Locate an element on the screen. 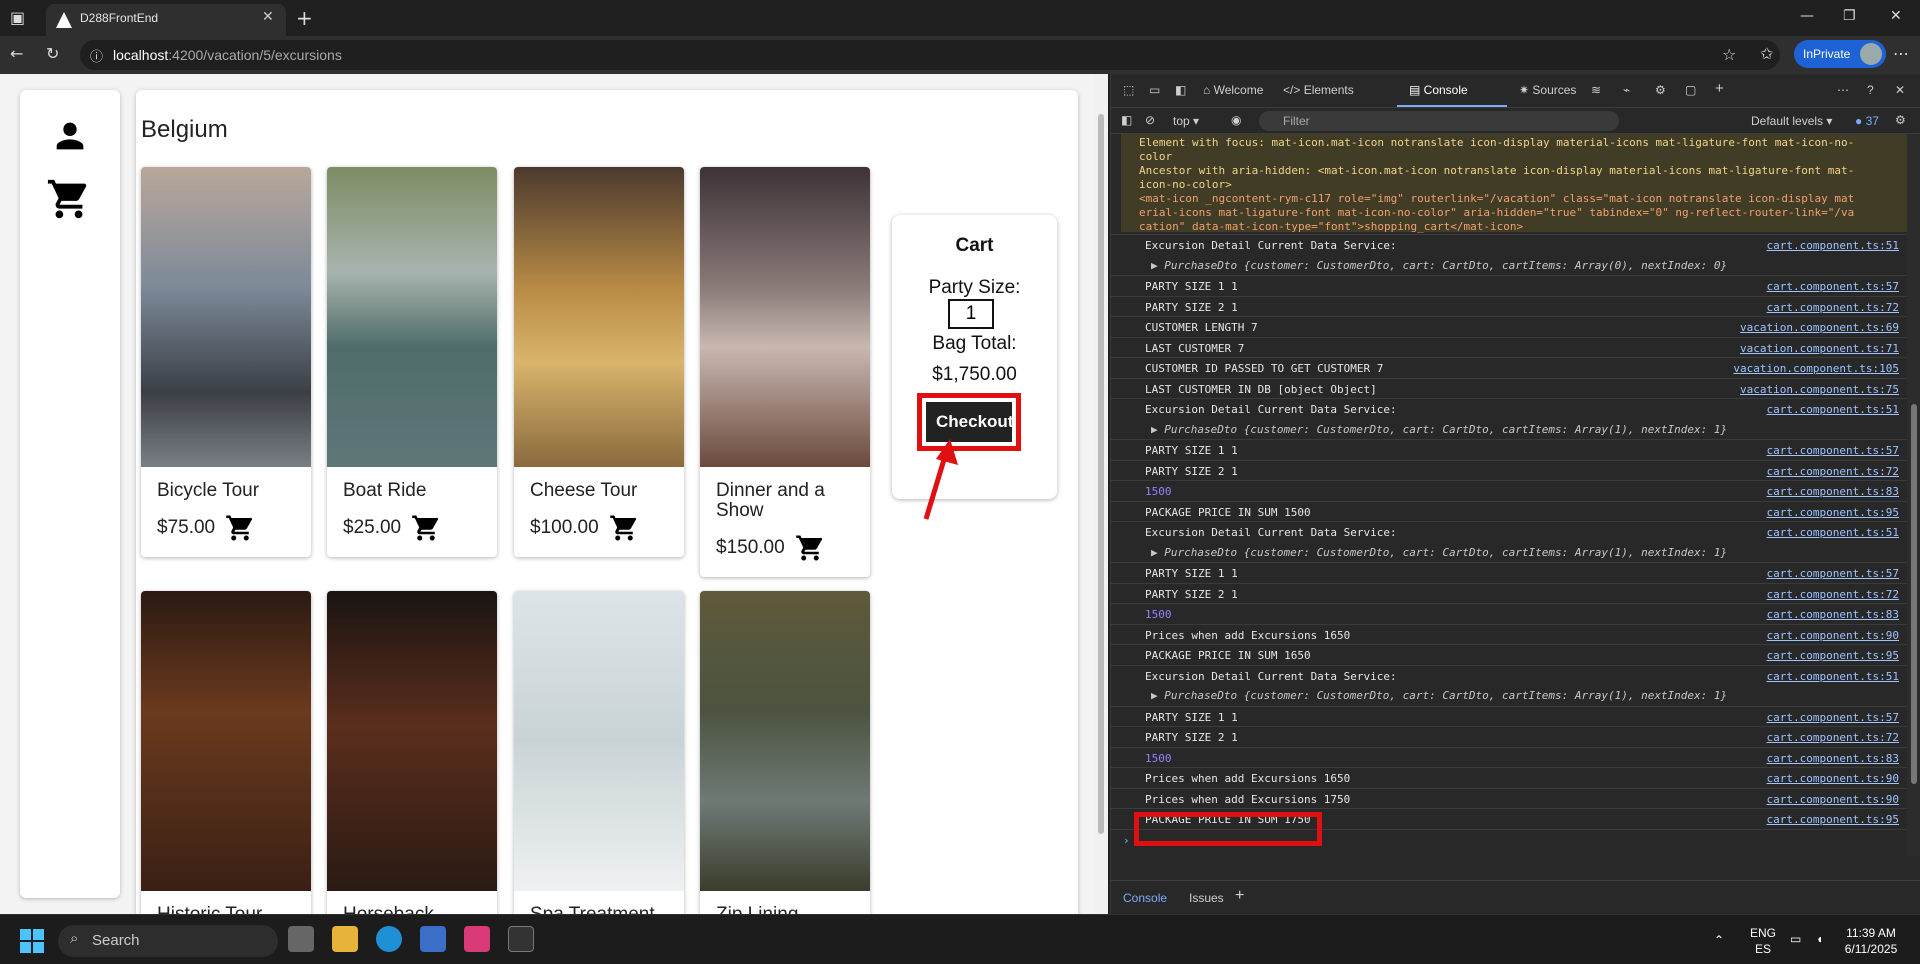 The image size is (1920, 964). inspect-icon: ⬚ is located at coordinates (1128, 90).